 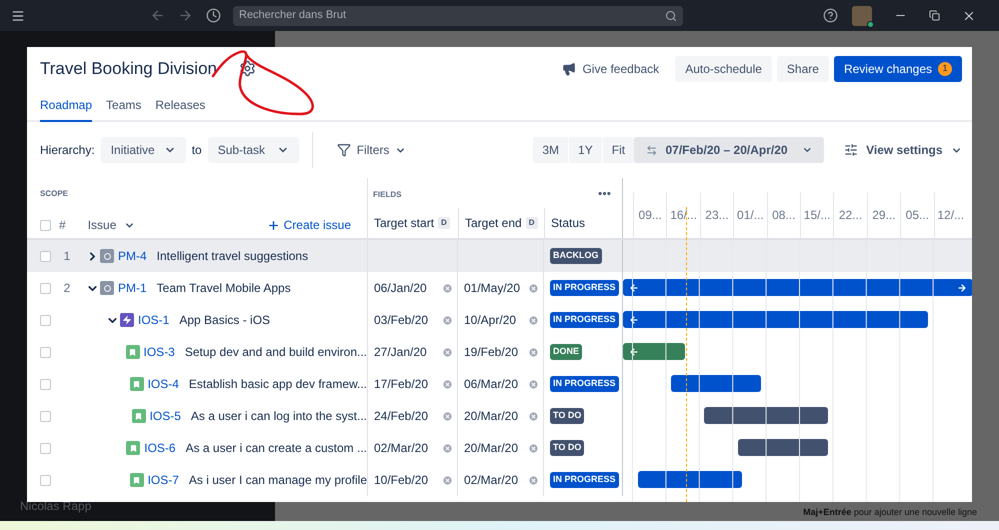 I want to click on date-value: 19/Feb/20, so click(x=491, y=352).